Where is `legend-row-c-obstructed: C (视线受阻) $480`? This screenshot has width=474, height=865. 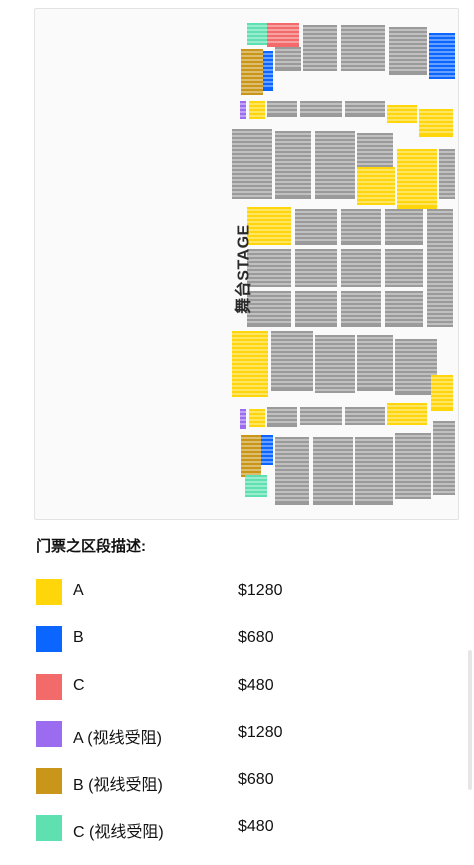 legend-row-c-obstructed: C (视线受阻) $480 is located at coordinates (236, 828).